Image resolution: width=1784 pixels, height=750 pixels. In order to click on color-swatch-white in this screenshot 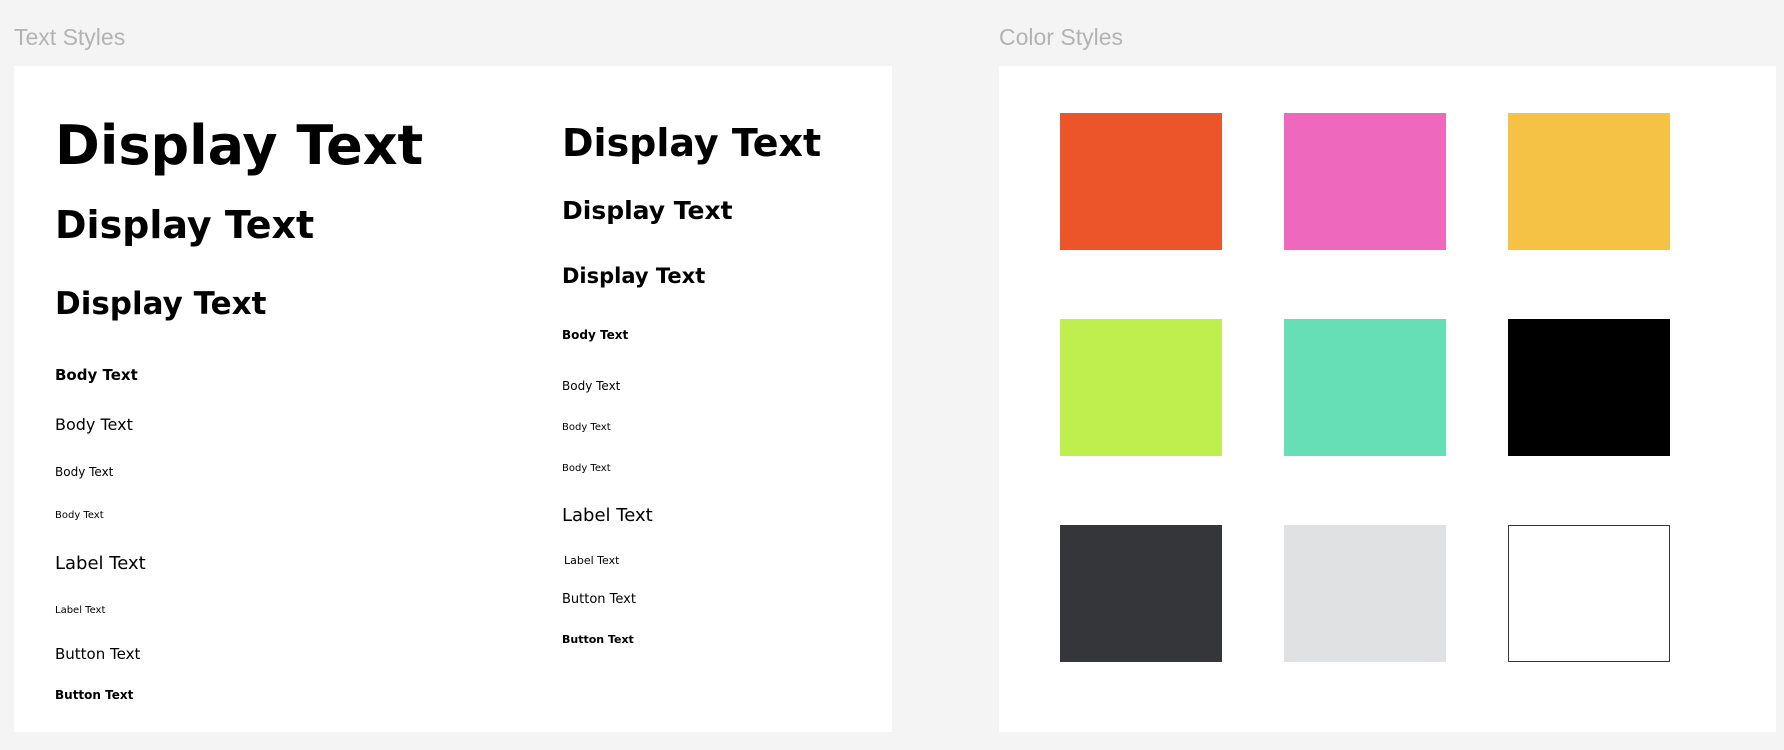, I will do `click(1589, 593)`.